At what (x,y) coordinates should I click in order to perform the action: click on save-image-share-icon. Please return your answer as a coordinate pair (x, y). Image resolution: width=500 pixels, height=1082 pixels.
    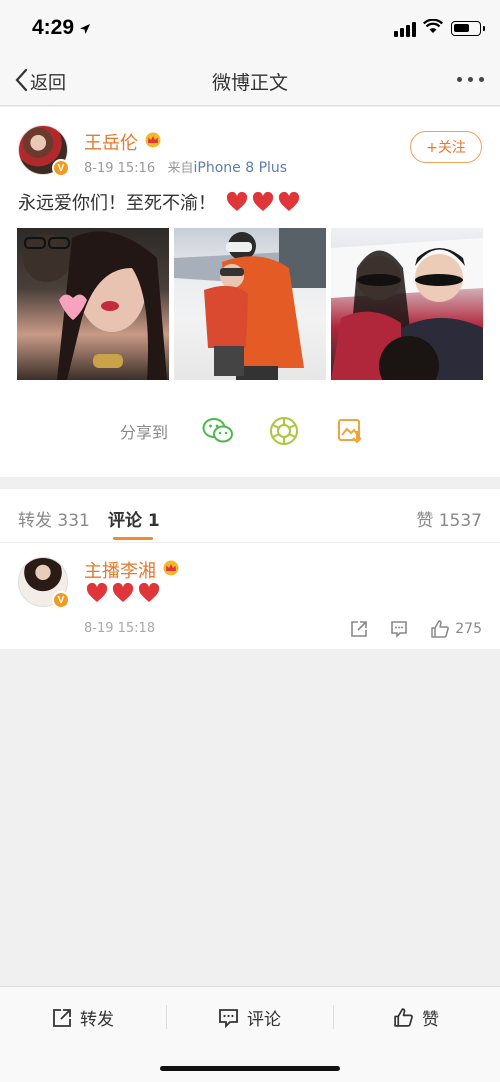
    Looking at the image, I should click on (350, 431).